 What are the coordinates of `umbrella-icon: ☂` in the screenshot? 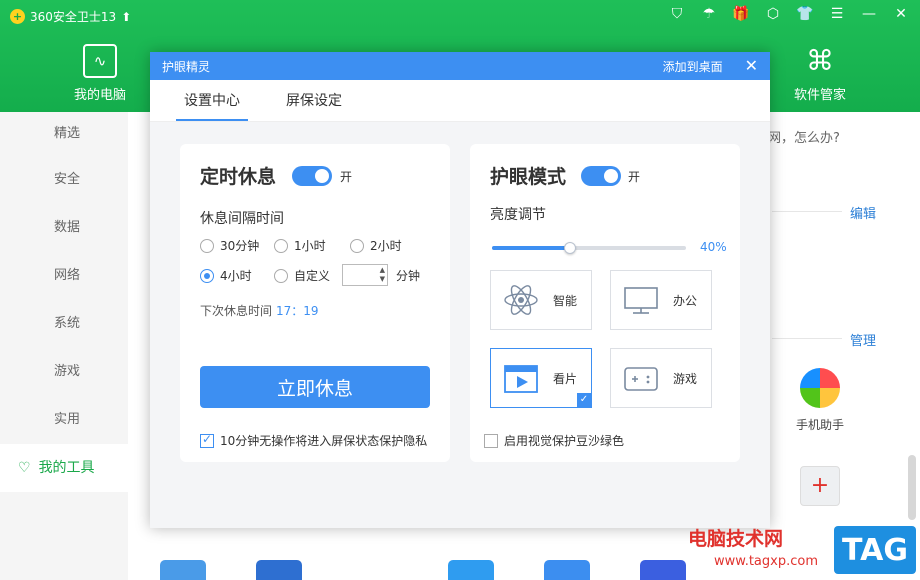 It's located at (709, 14).